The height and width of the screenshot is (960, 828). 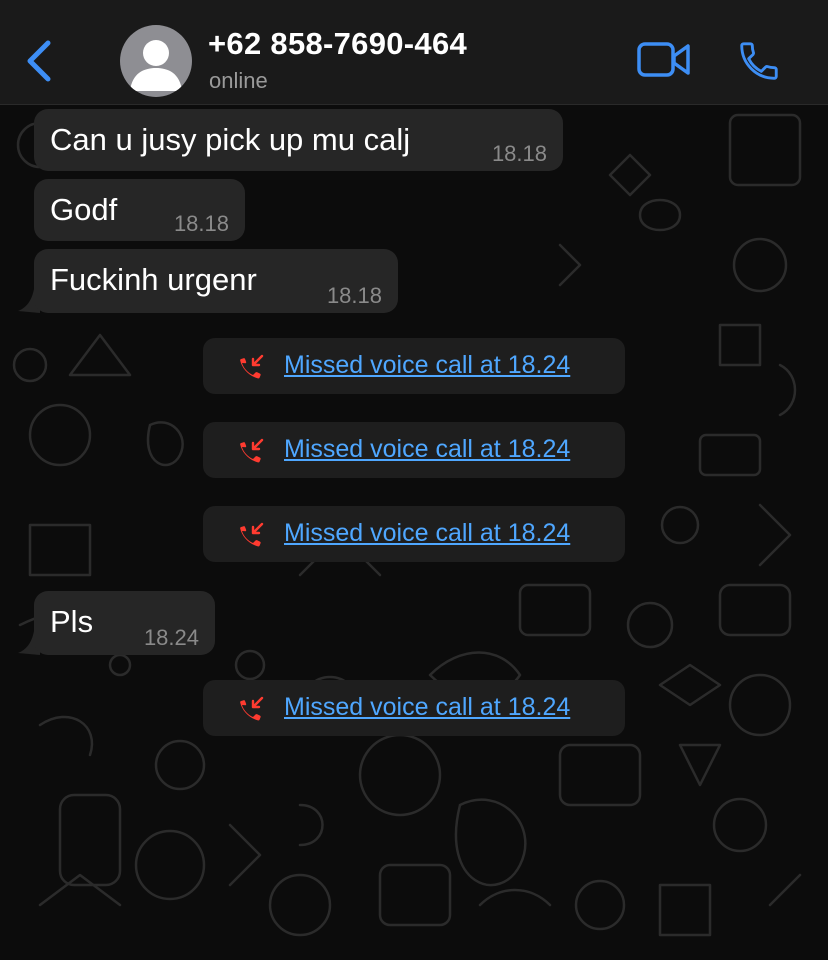 What do you see at coordinates (337, 44) in the screenshot?
I see `contact-name: +62 858-7690-464` at bounding box center [337, 44].